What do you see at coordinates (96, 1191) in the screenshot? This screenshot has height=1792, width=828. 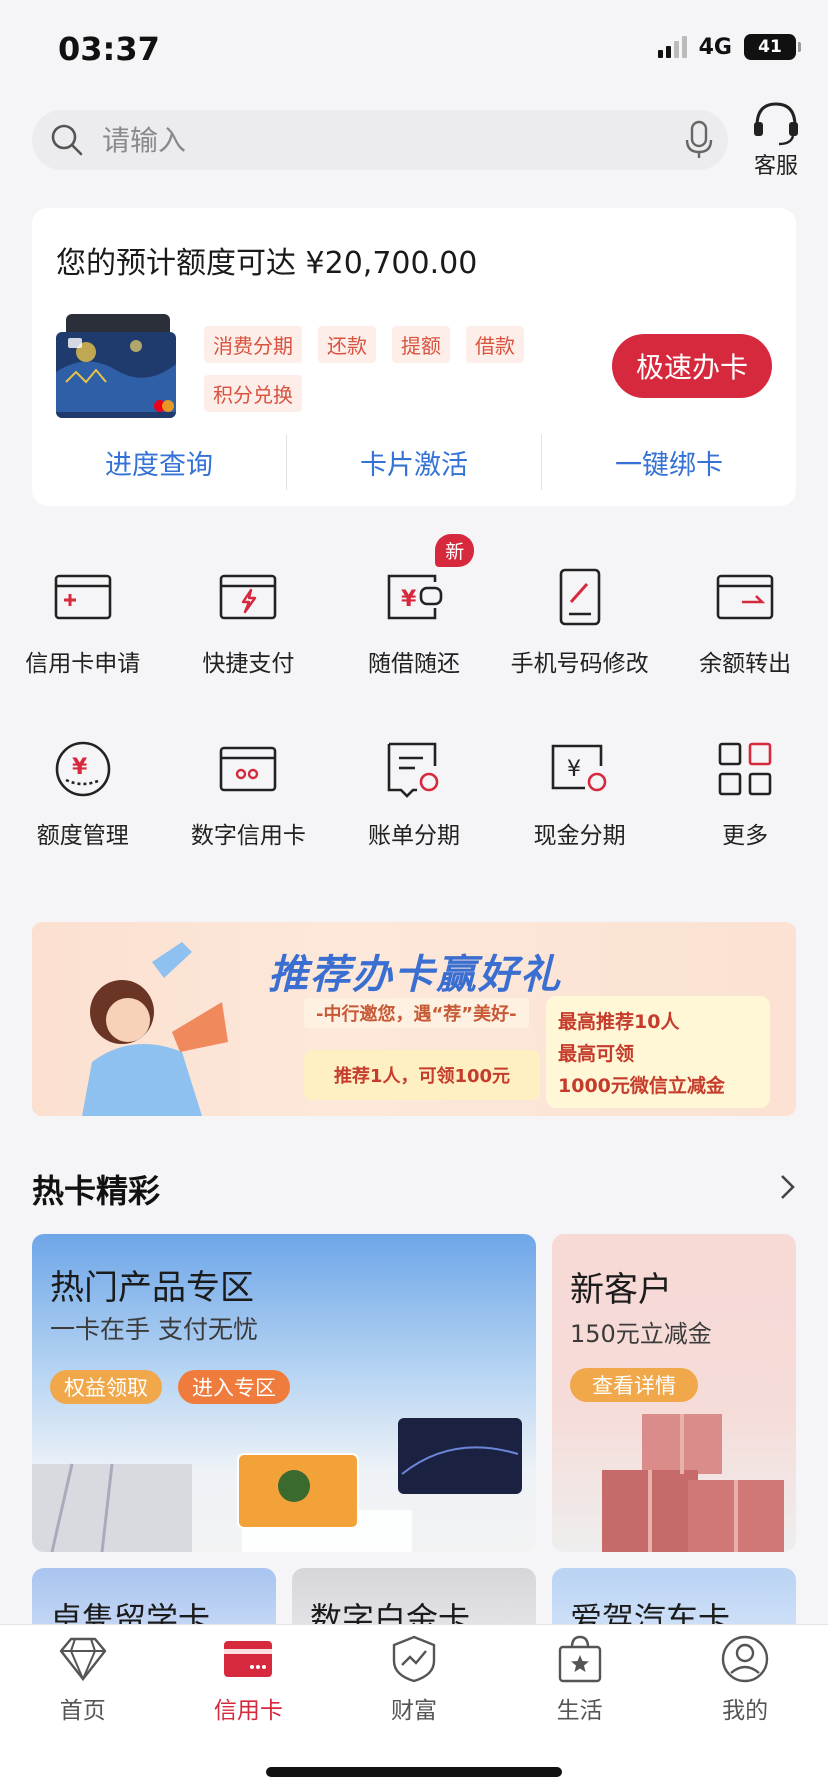 I see `hot-cards-title: 热卡精彩` at bounding box center [96, 1191].